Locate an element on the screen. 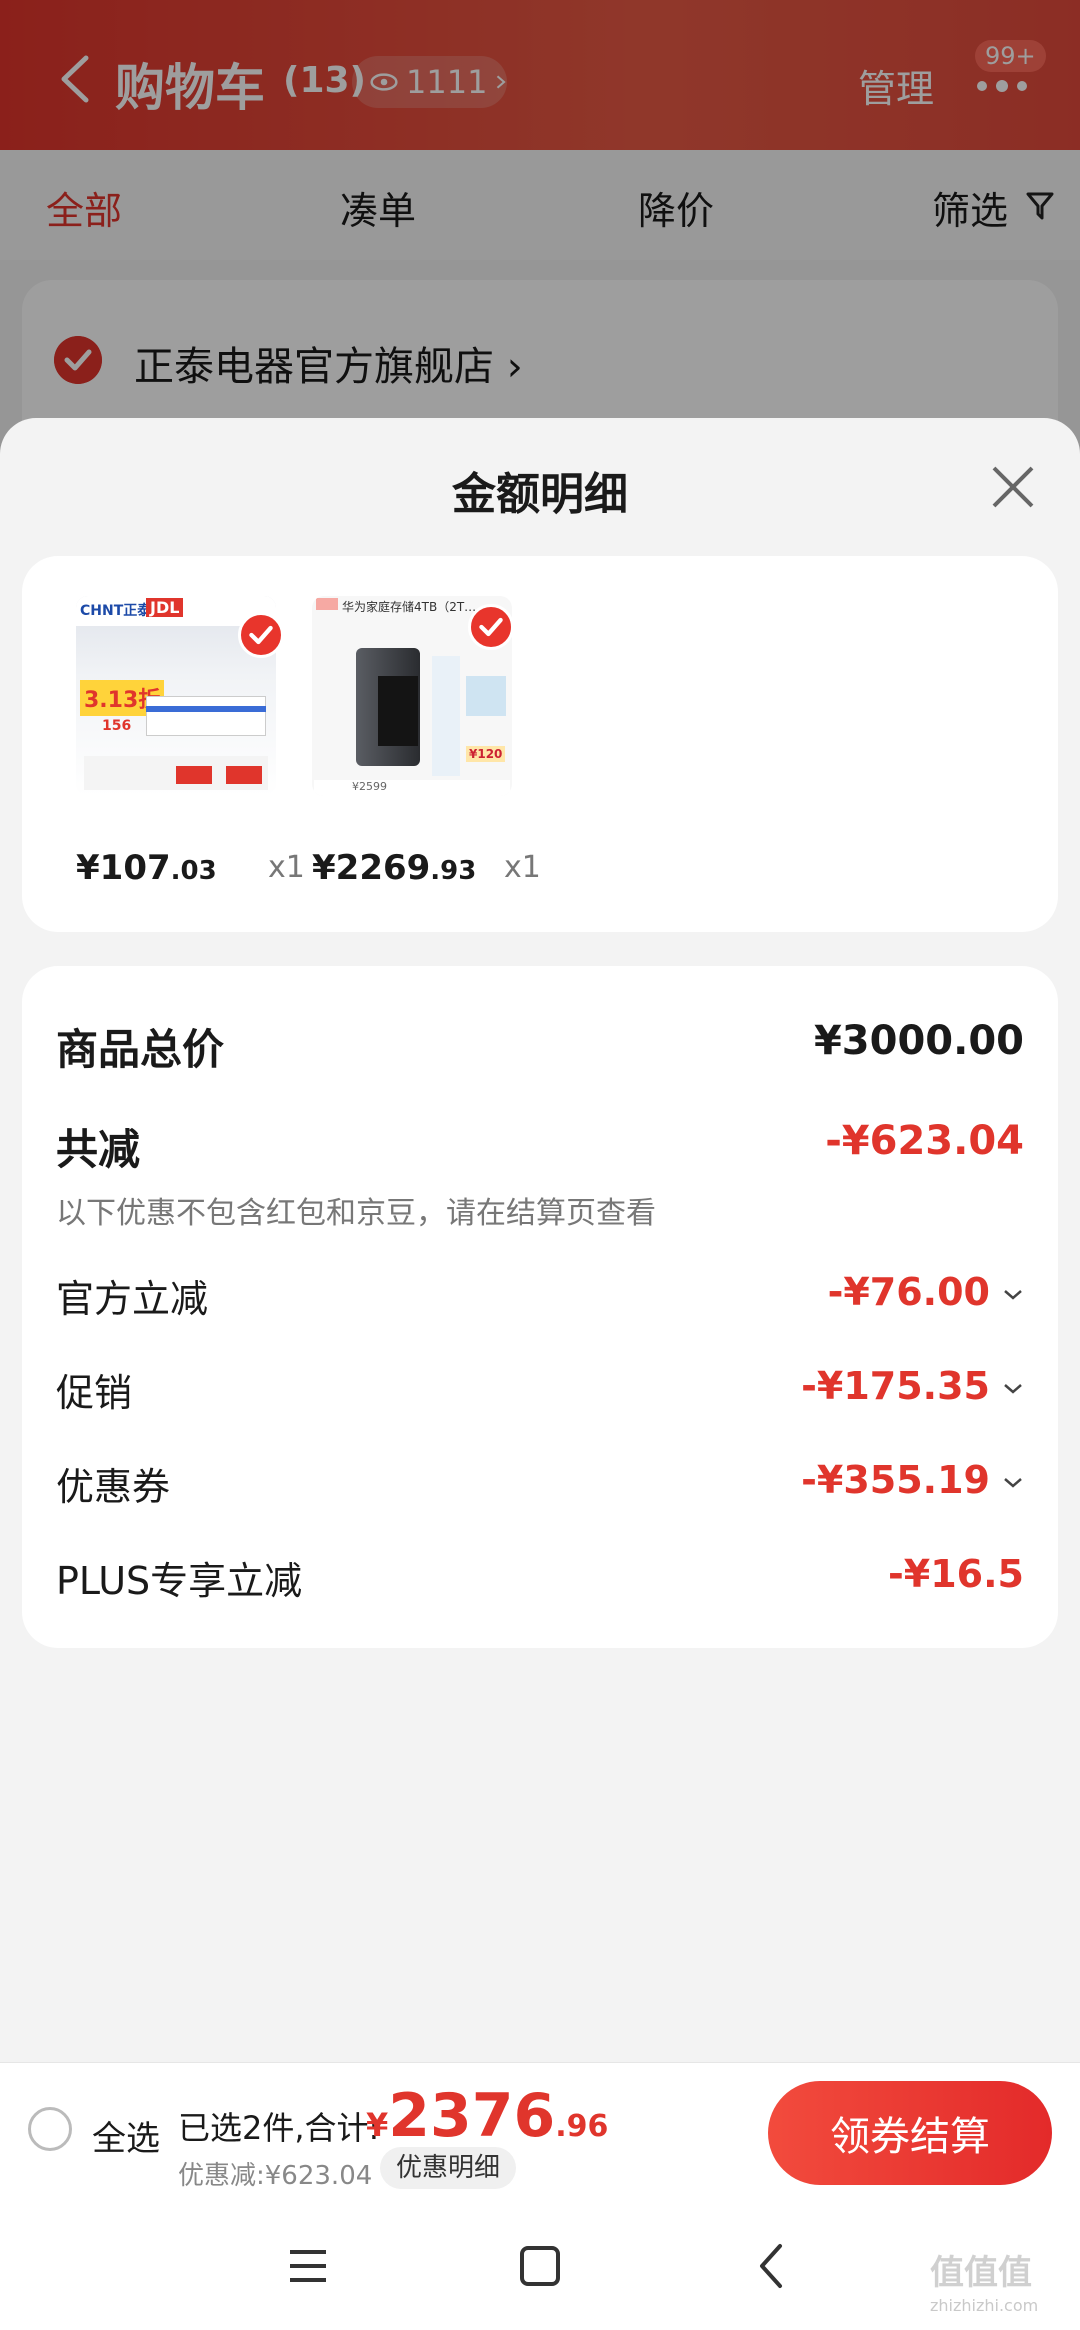  total-amount: ¥2376.96 is located at coordinates (487, 2116).